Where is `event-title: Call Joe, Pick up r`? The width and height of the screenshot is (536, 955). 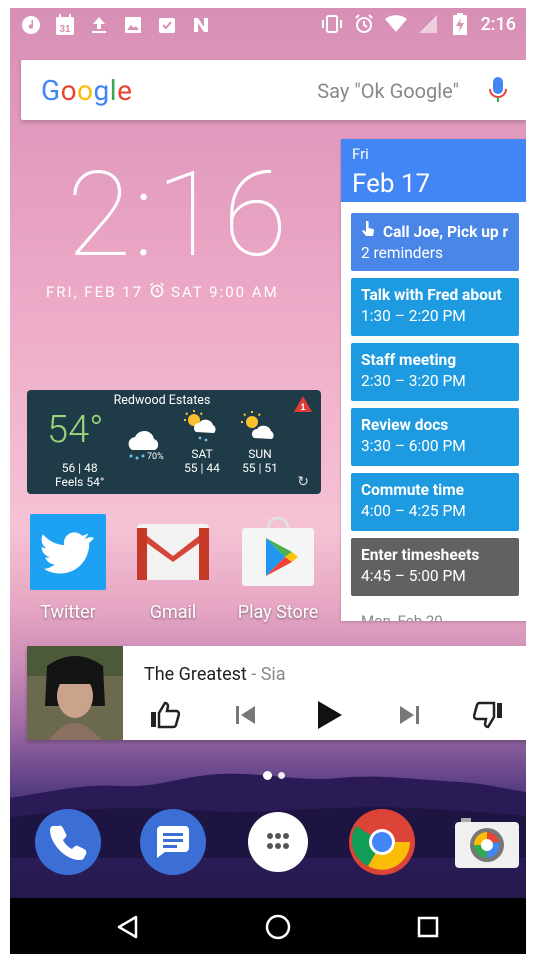
event-title: Call Joe, Pick up r is located at coordinates (446, 232).